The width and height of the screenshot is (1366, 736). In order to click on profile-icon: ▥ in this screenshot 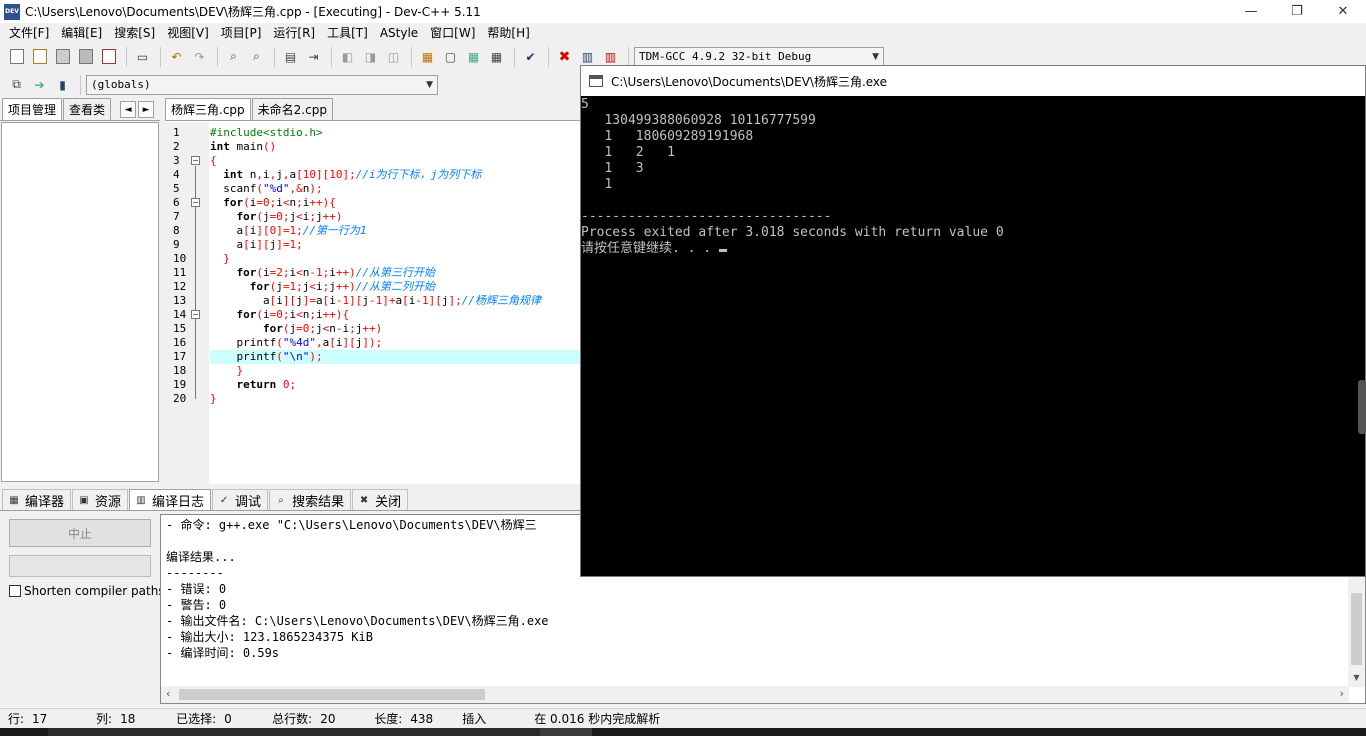, I will do `click(610, 56)`.